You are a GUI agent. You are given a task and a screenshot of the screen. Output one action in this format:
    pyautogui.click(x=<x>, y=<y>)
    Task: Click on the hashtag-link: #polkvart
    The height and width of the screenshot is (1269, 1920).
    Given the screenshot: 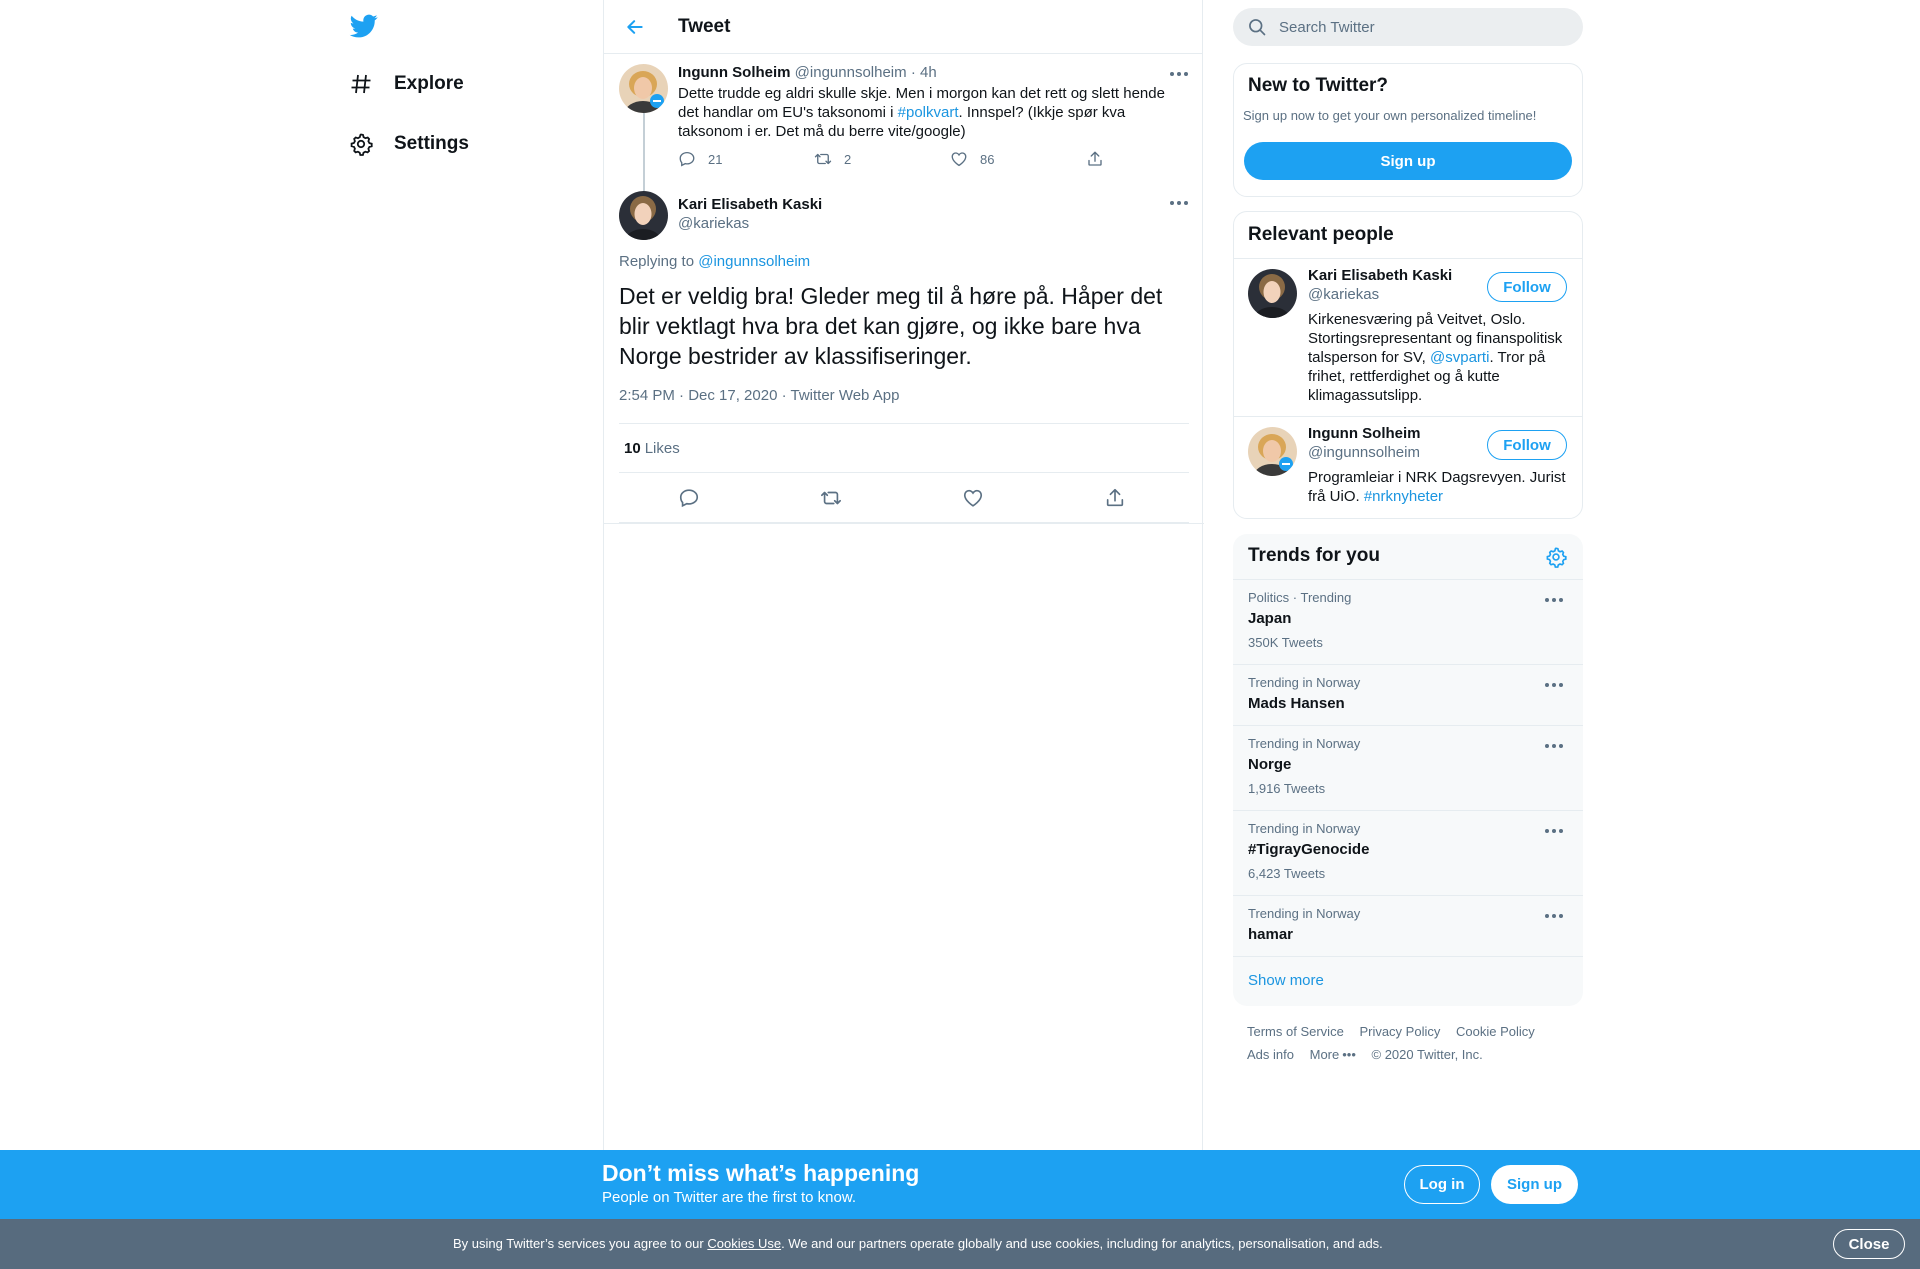 What is the action you would take?
    pyautogui.click(x=928, y=112)
    